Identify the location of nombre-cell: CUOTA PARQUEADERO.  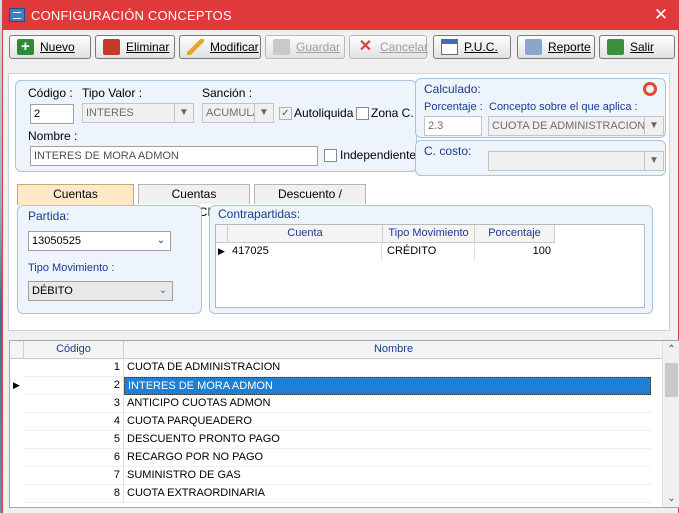
(387, 422).